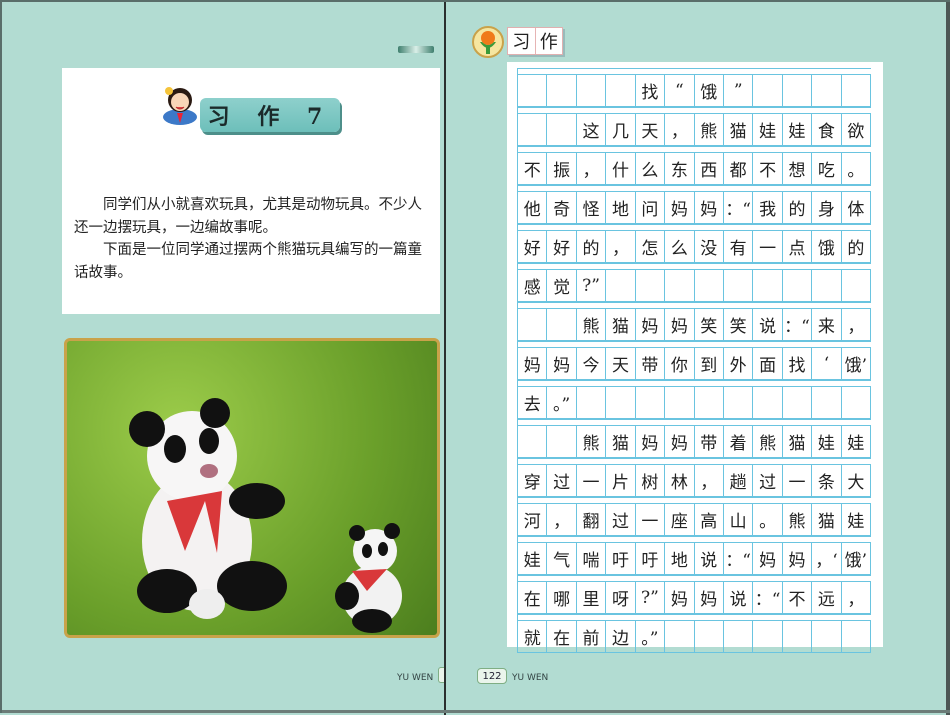 The height and width of the screenshot is (715, 950). I want to click on grid-cell: 几, so click(621, 129).